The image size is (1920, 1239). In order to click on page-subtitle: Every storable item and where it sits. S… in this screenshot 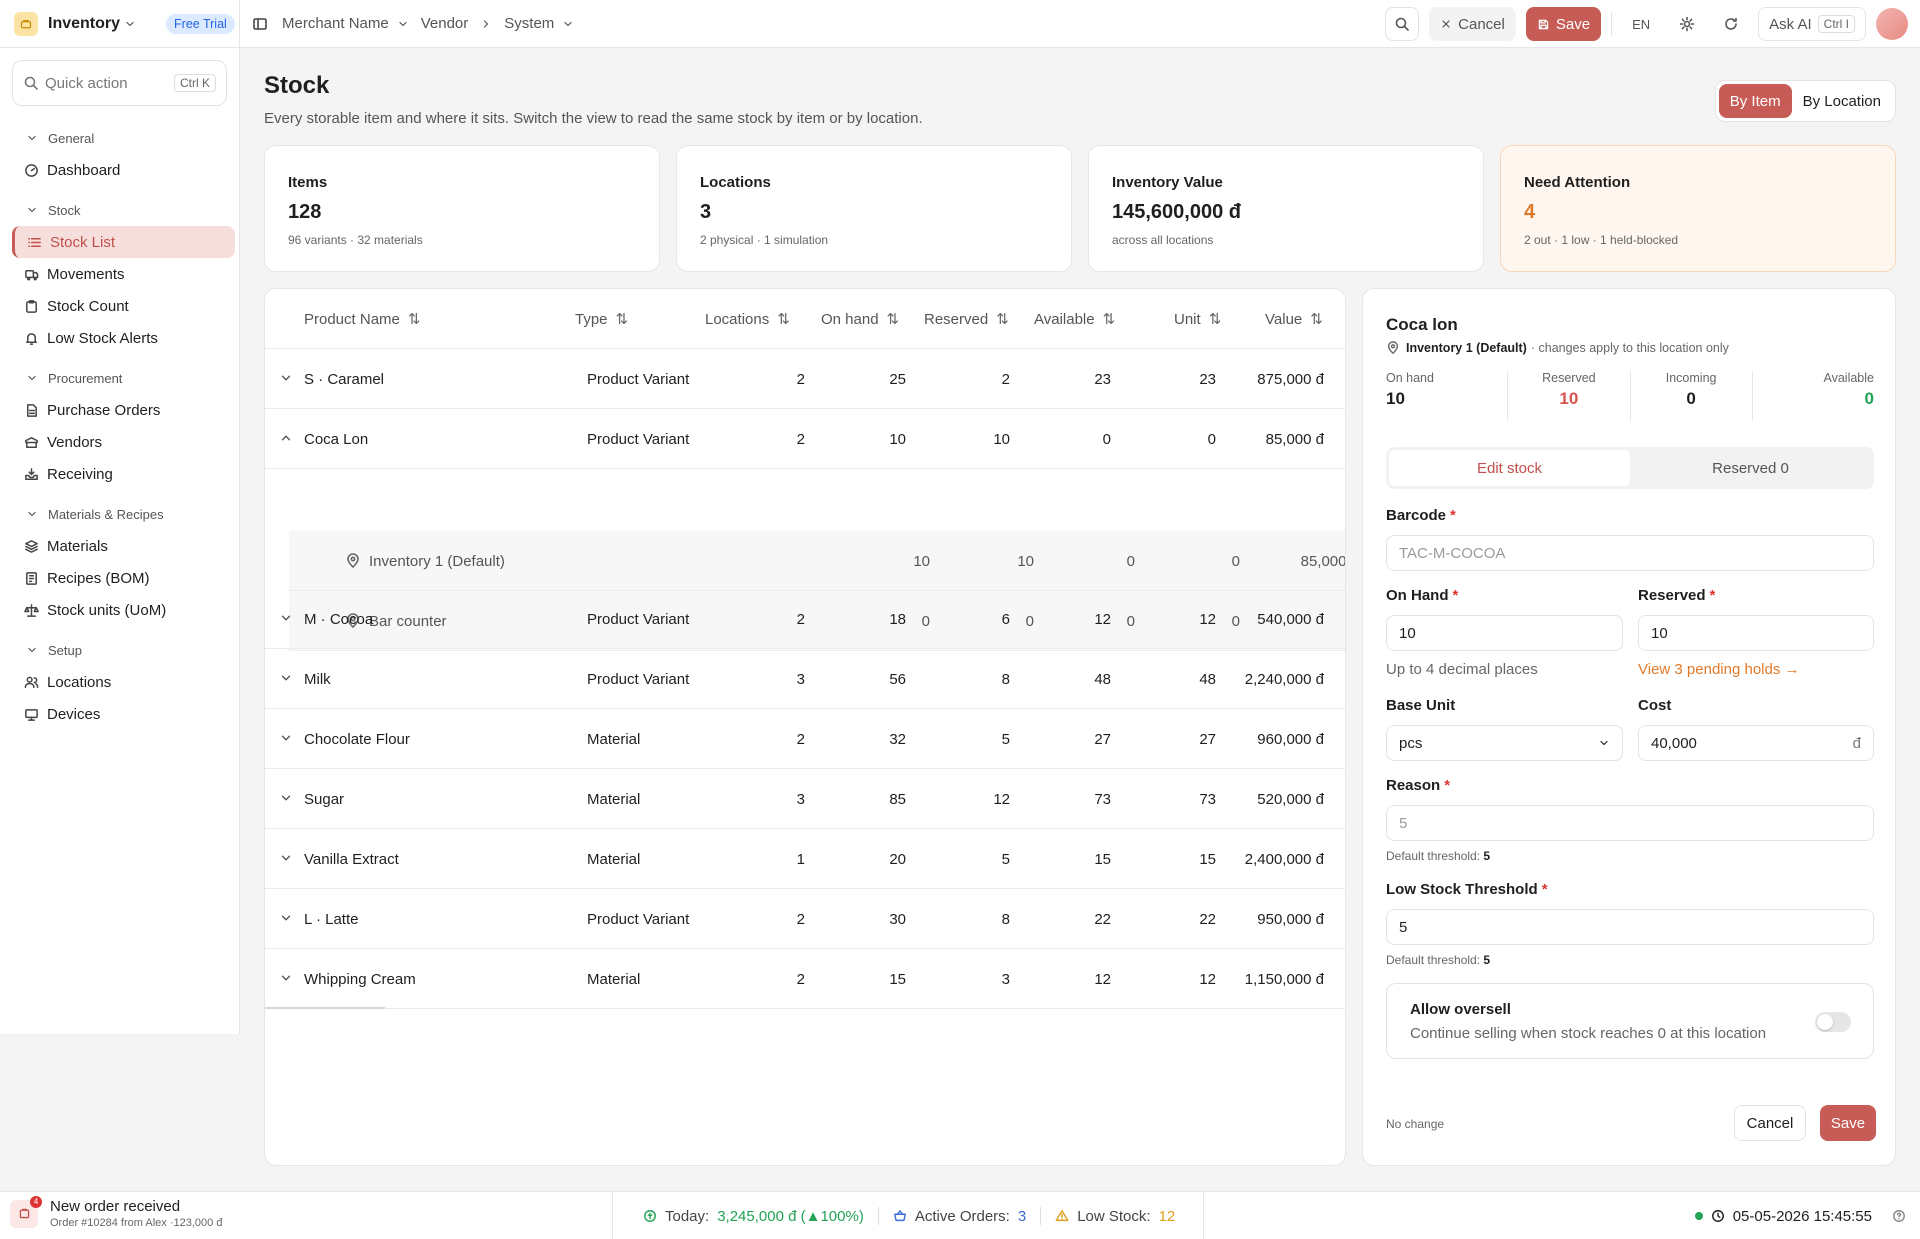, I will do `click(593, 118)`.